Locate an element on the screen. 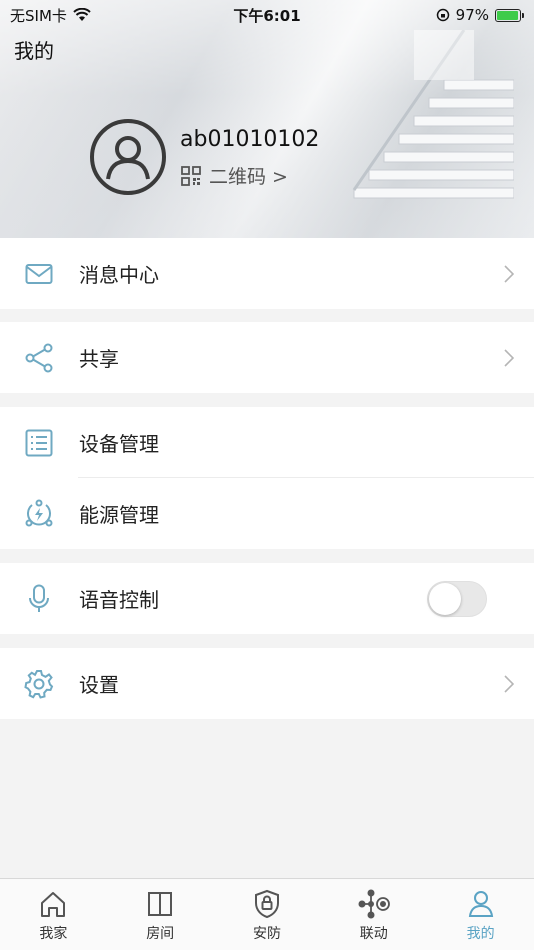  menu-item-messages: 消息中心 is located at coordinates (267, 273).